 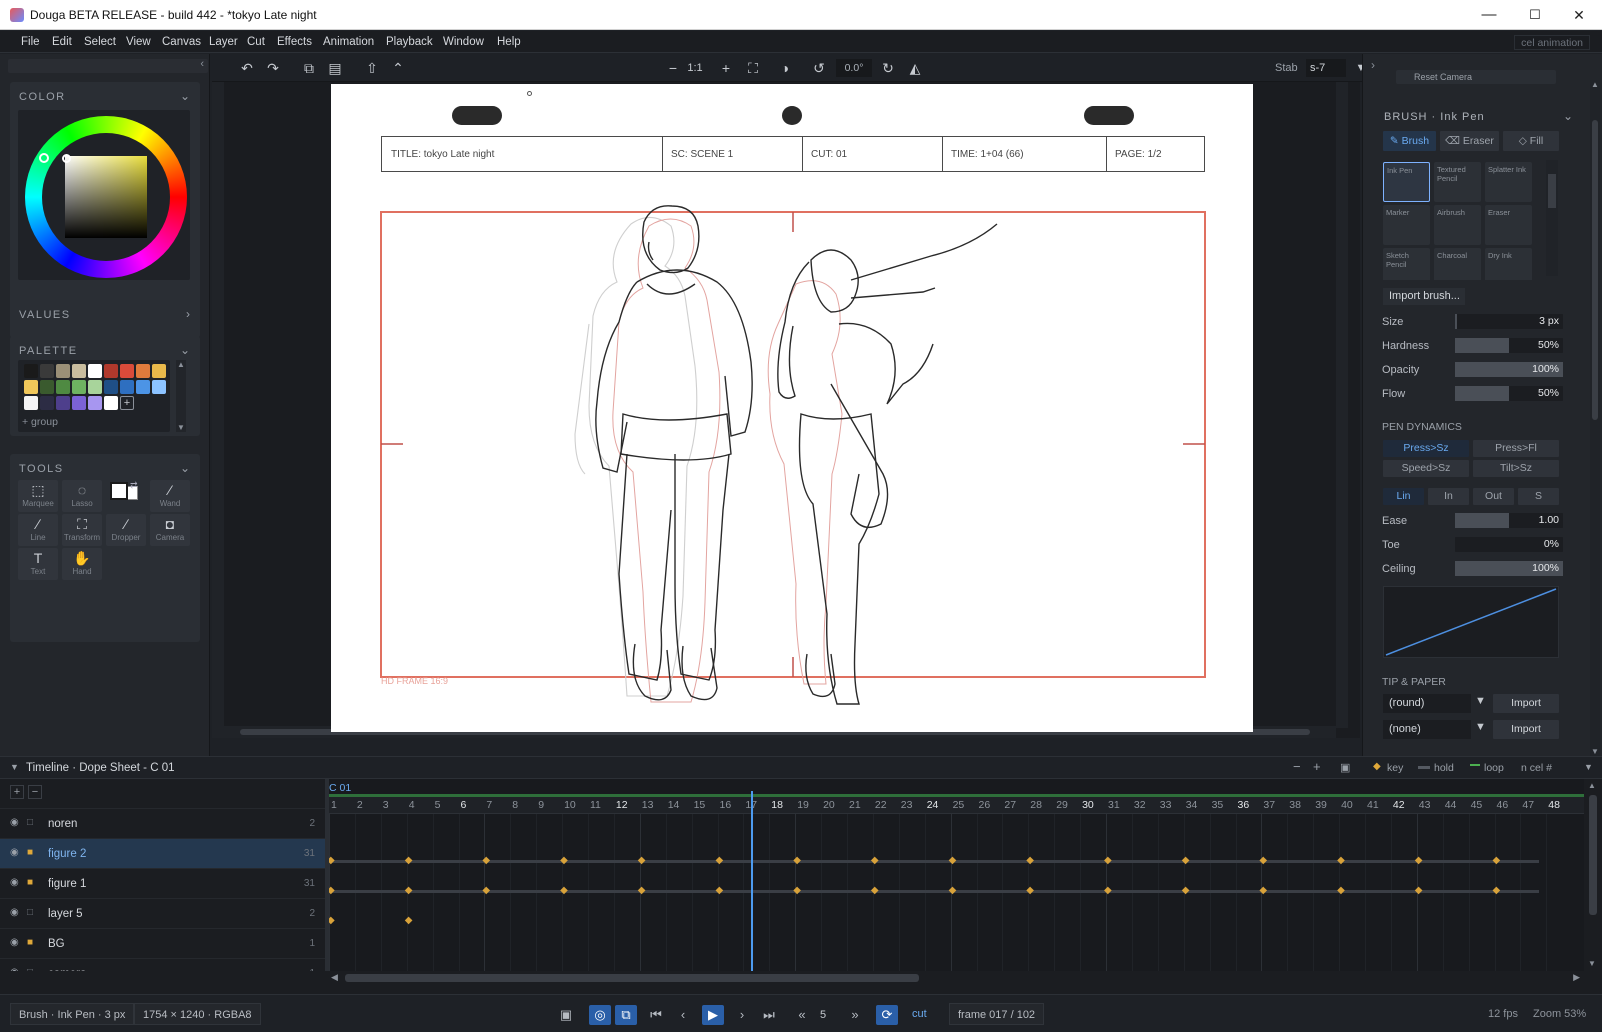 I want to click on step-field: 5, so click(x=823, y=1015).